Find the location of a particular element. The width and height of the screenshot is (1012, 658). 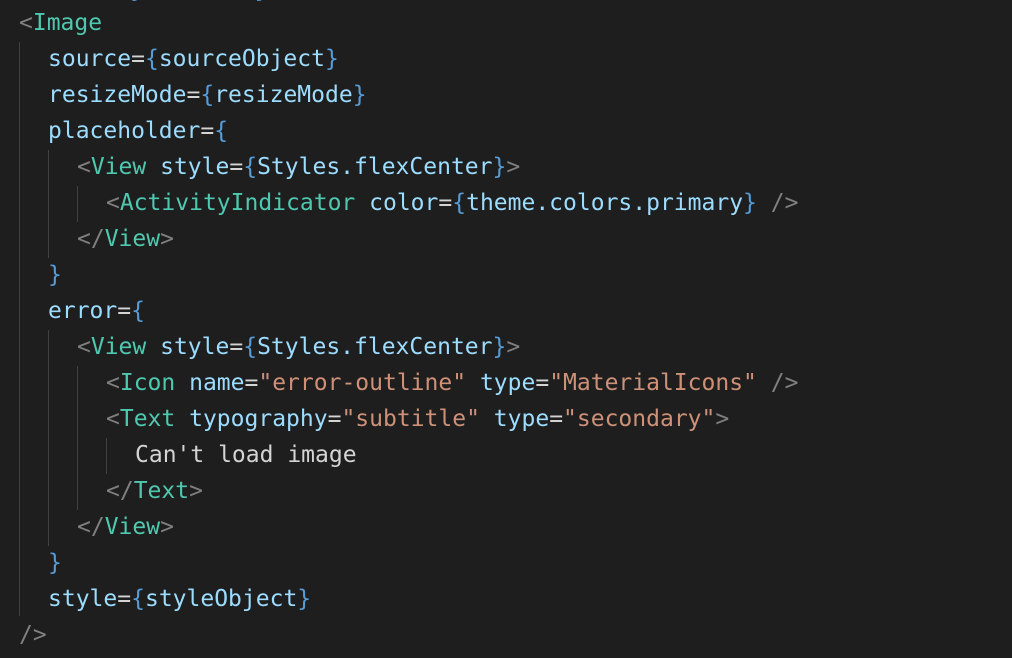

code-token: "error-outline" is located at coordinates (362, 383).